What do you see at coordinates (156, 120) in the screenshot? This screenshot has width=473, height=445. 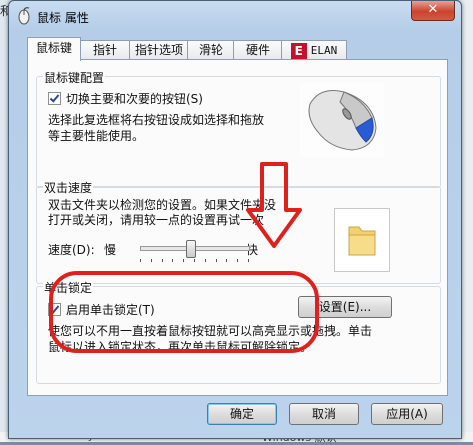 I see `button-config-description-1: 选择此复选框将右按钮设成如选择和拖放` at bounding box center [156, 120].